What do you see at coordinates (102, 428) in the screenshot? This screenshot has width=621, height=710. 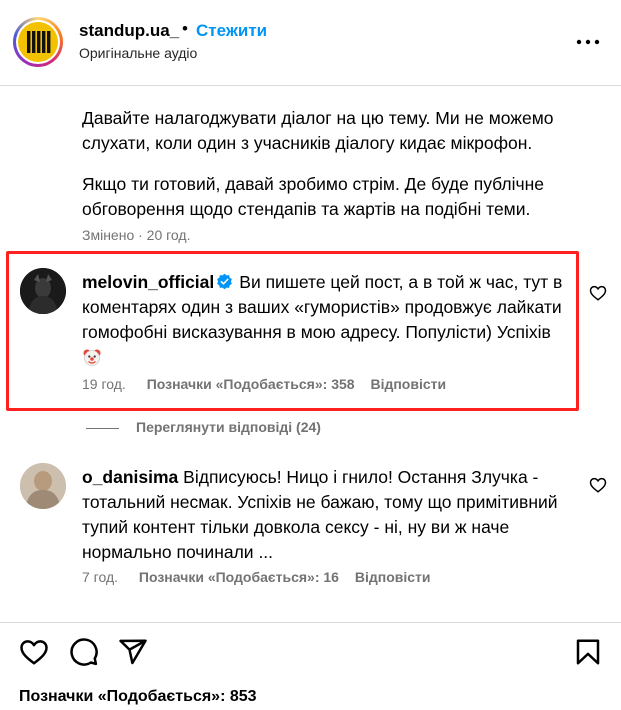 I see `replies-divider-line` at bounding box center [102, 428].